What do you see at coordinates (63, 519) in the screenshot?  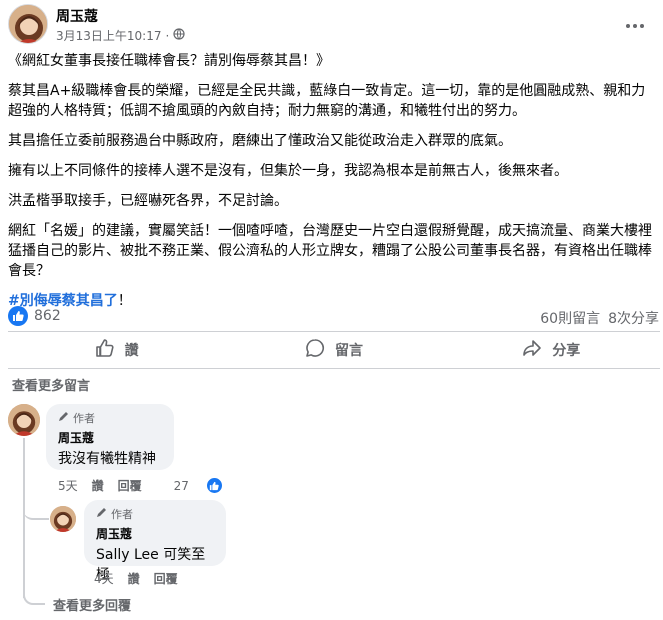 I see `reply-avatar` at bounding box center [63, 519].